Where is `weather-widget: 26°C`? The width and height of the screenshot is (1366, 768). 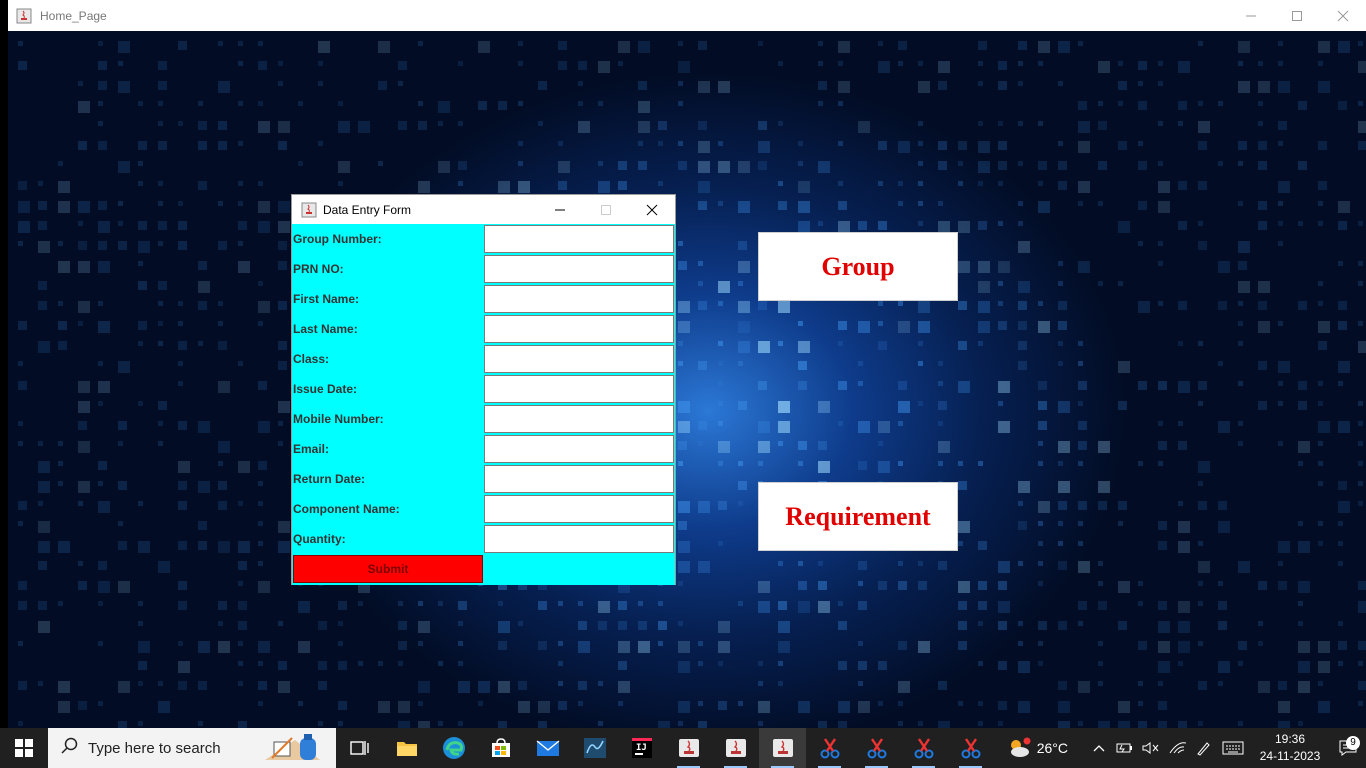 weather-widget: 26°C is located at coordinates (1037, 748).